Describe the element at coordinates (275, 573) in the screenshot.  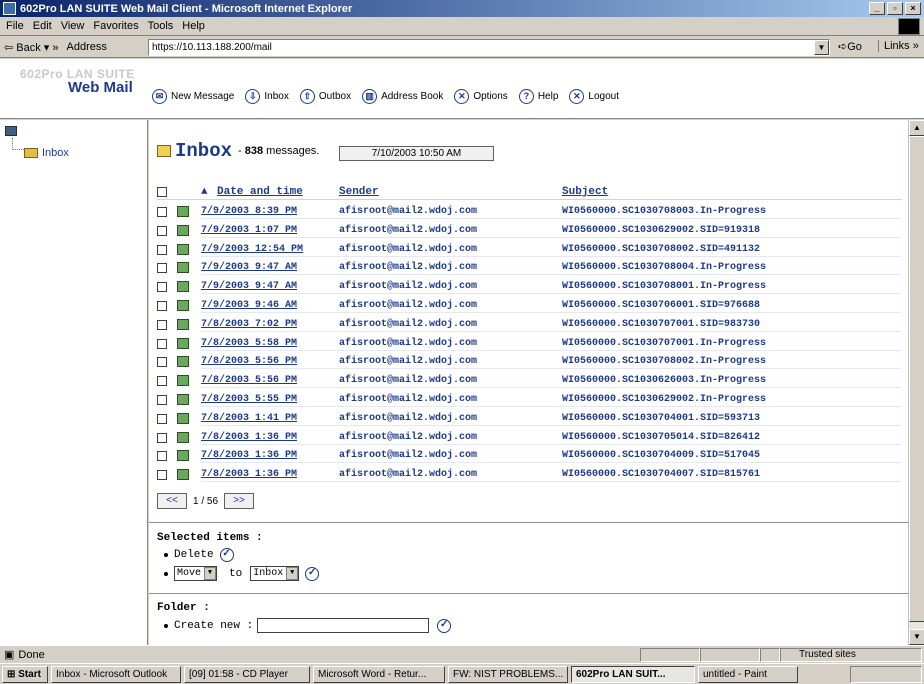
I see `target-folder-select: Inbox ▼` at that location.